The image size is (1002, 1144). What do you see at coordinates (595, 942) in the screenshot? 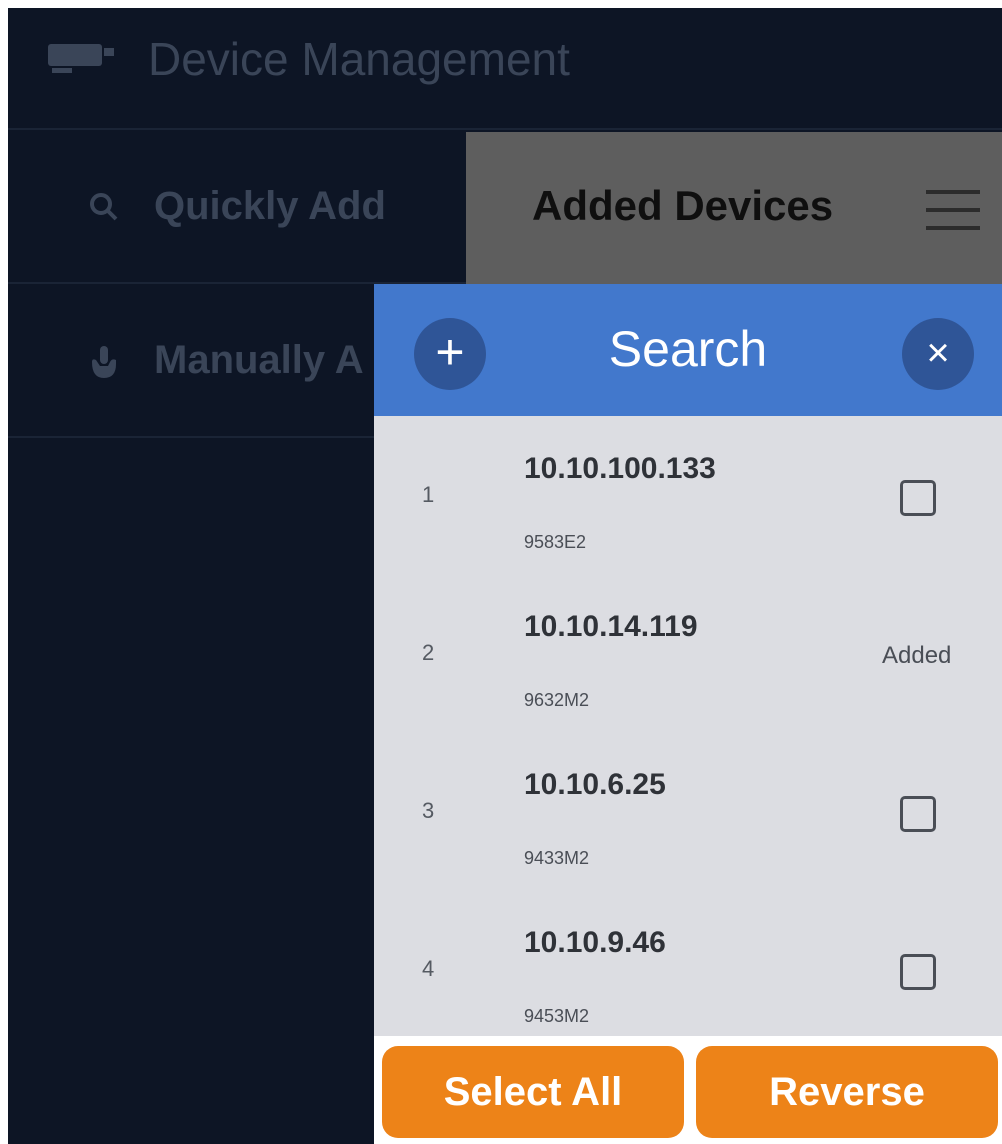
I see `device-ip: 10.10.9.46` at bounding box center [595, 942].